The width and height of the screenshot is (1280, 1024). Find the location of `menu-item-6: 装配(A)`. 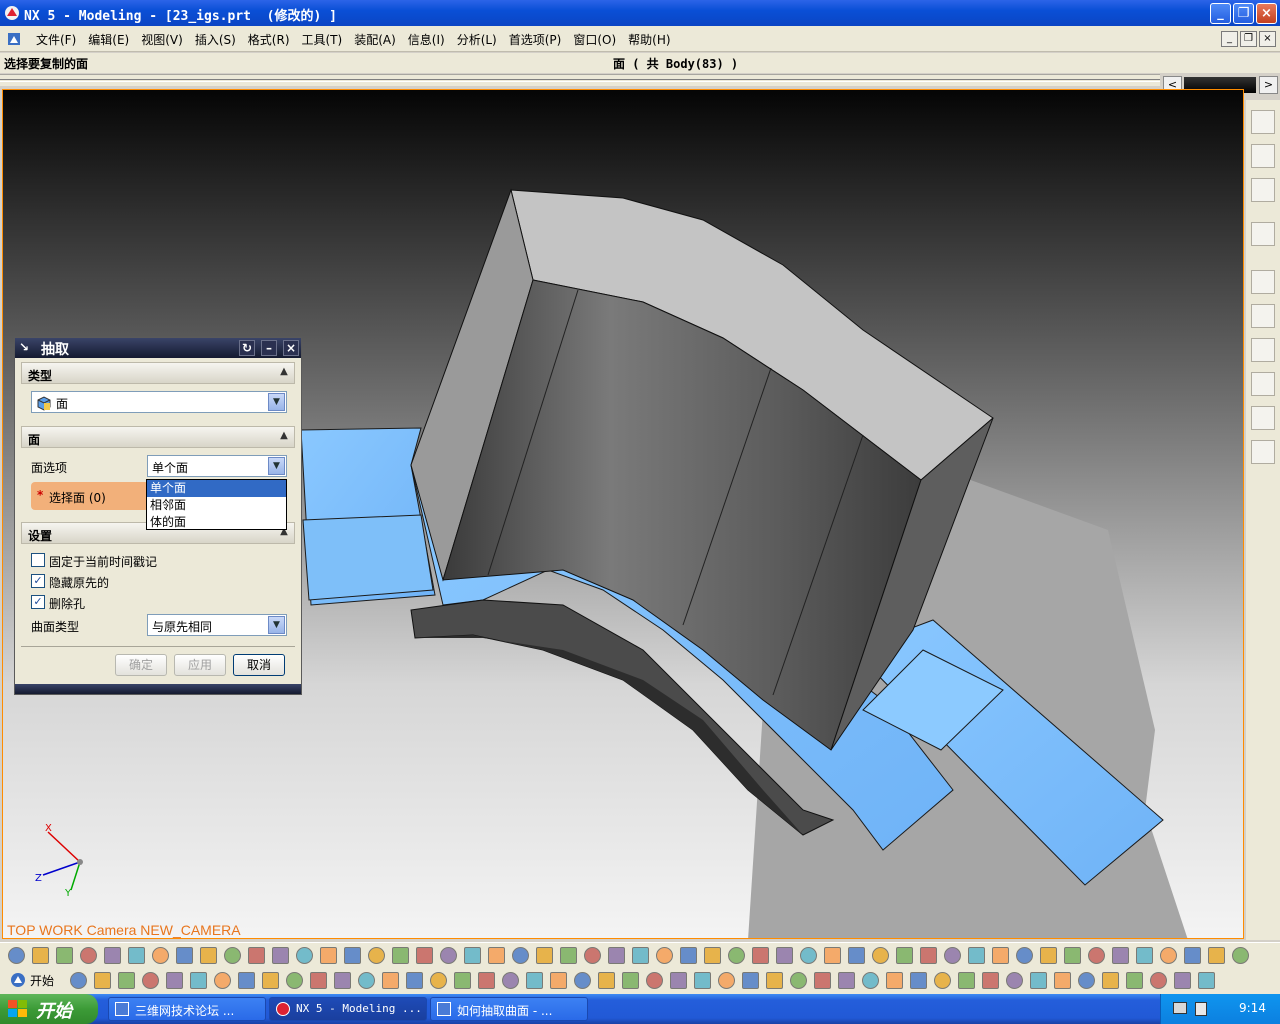

menu-item-6: 装配(A) is located at coordinates (375, 39).